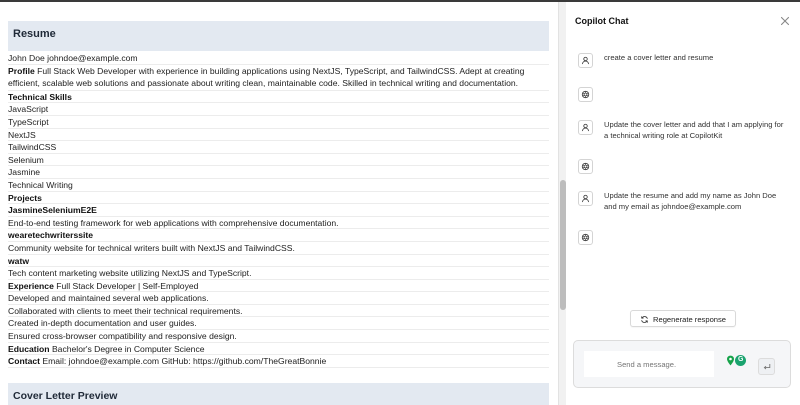  I want to click on contact-label: Contact, so click(24, 361).